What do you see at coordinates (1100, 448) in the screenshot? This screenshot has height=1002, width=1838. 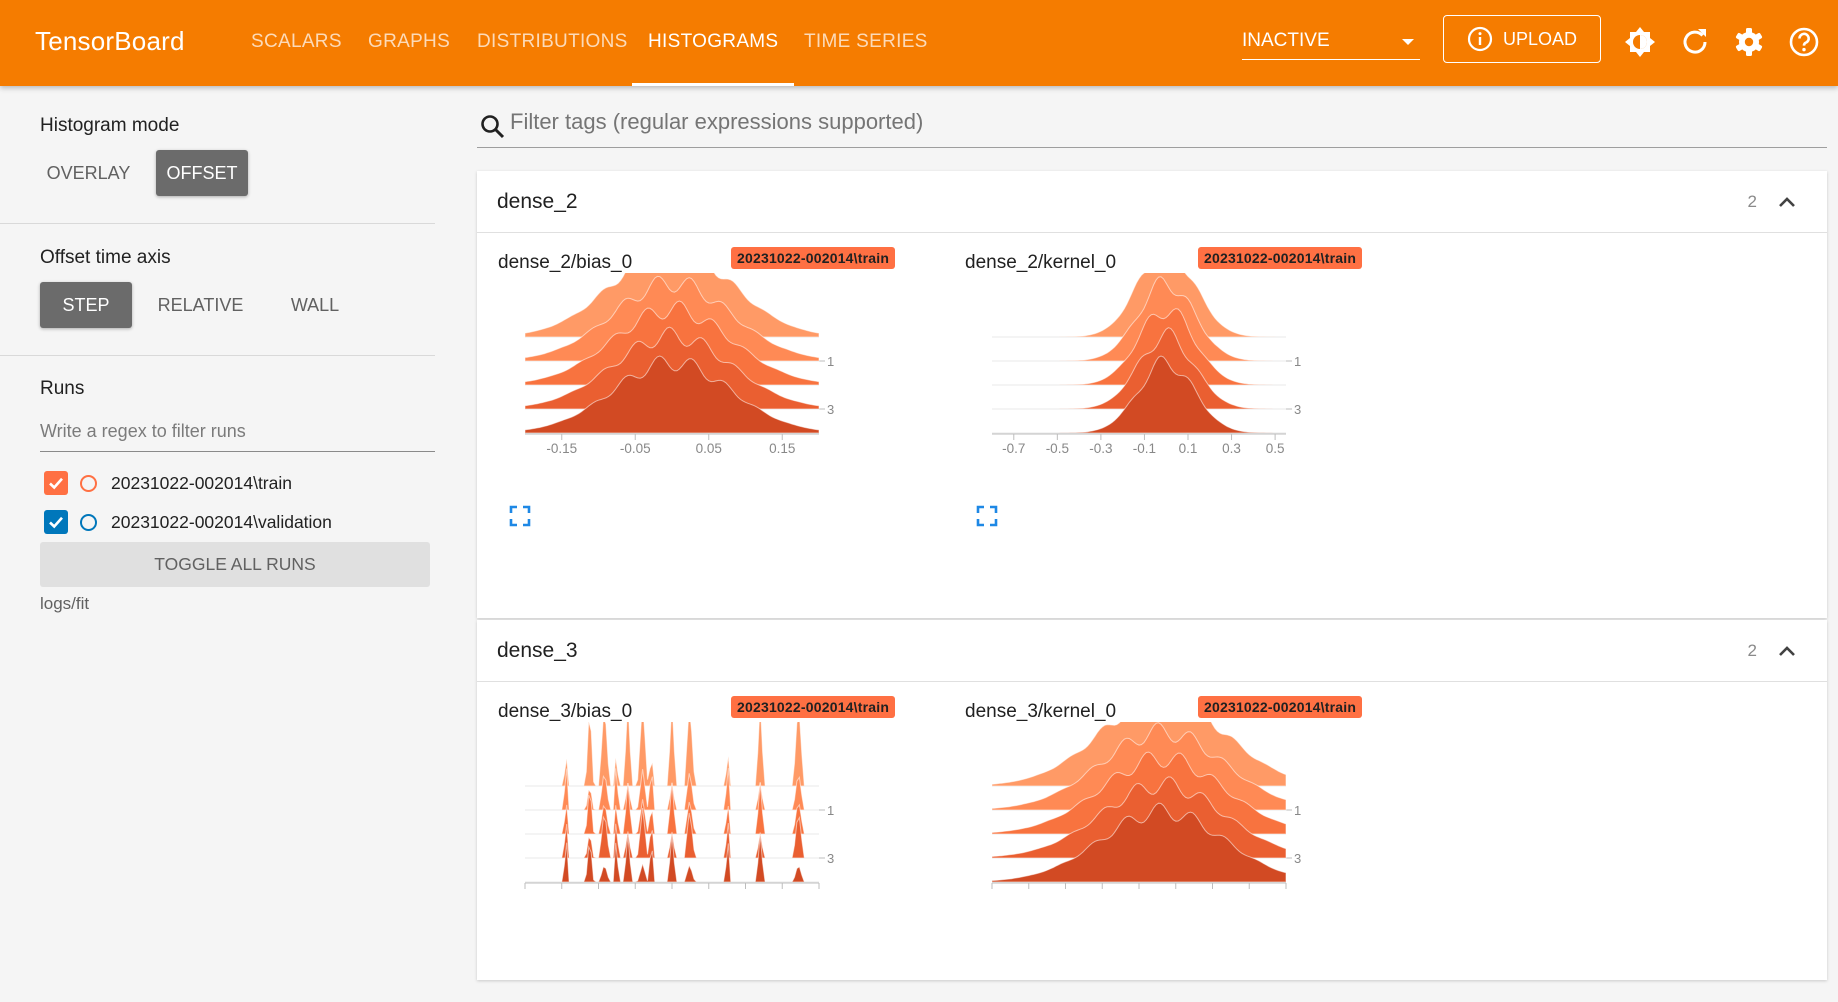 I see `x-tick-label: -0.3` at bounding box center [1100, 448].